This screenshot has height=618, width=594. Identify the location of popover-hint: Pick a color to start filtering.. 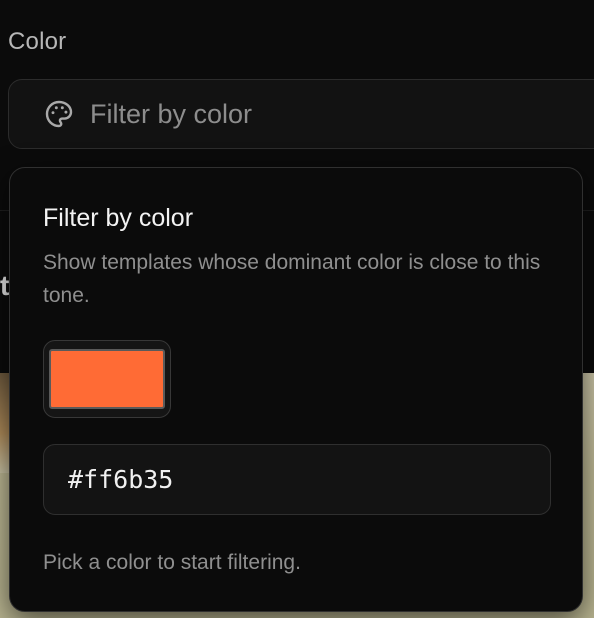
(172, 562).